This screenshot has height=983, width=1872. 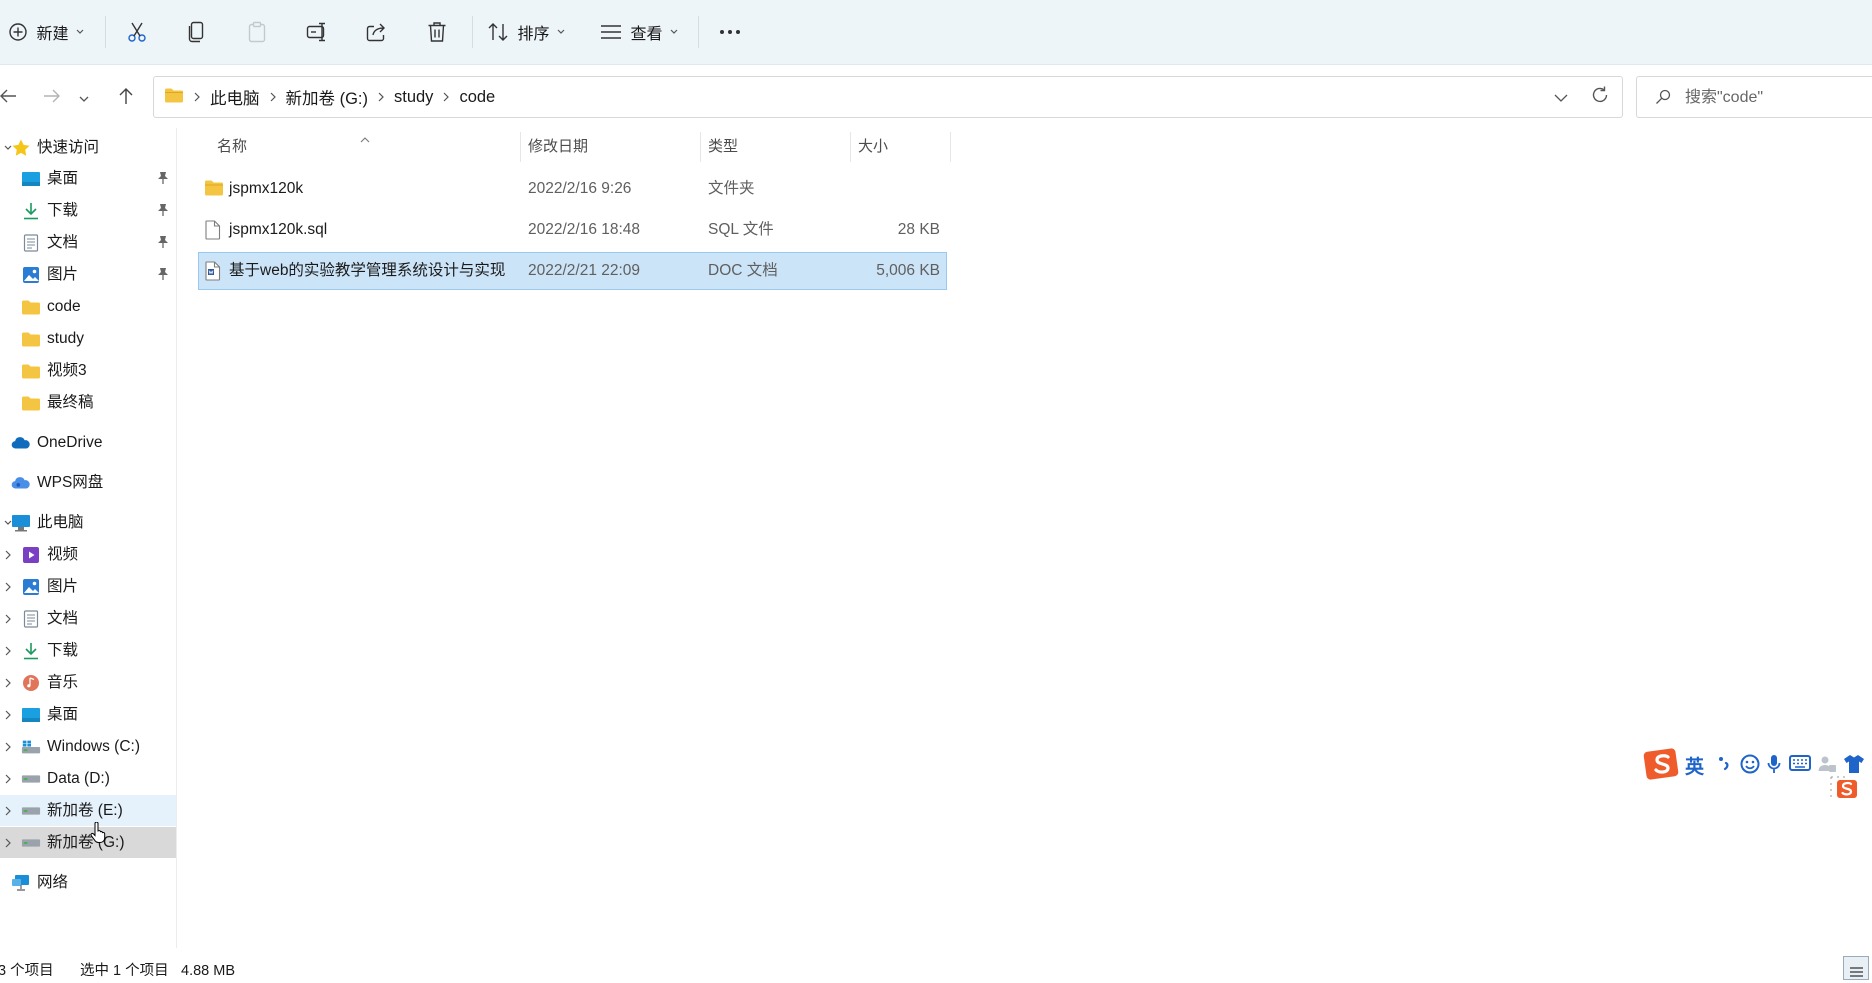 I want to click on download-icon, so click(x=31, y=211).